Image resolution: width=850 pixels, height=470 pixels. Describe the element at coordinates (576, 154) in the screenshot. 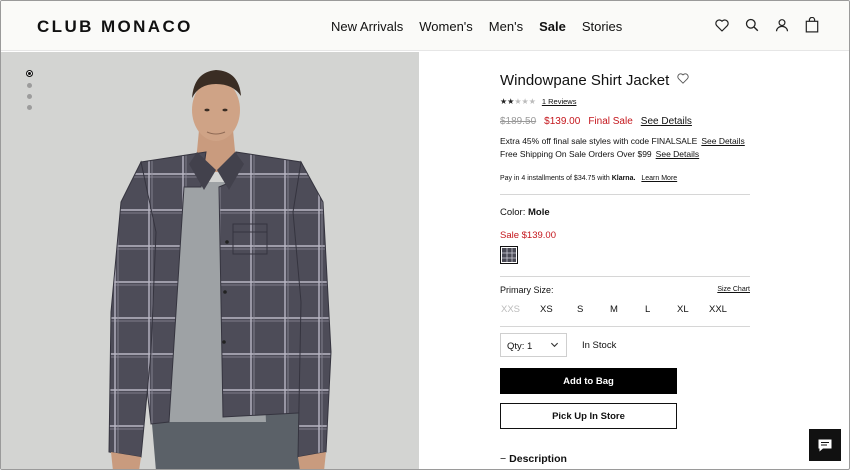

I see `promo-text-2: Free Shipping On Sale Orders Over $99` at that location.